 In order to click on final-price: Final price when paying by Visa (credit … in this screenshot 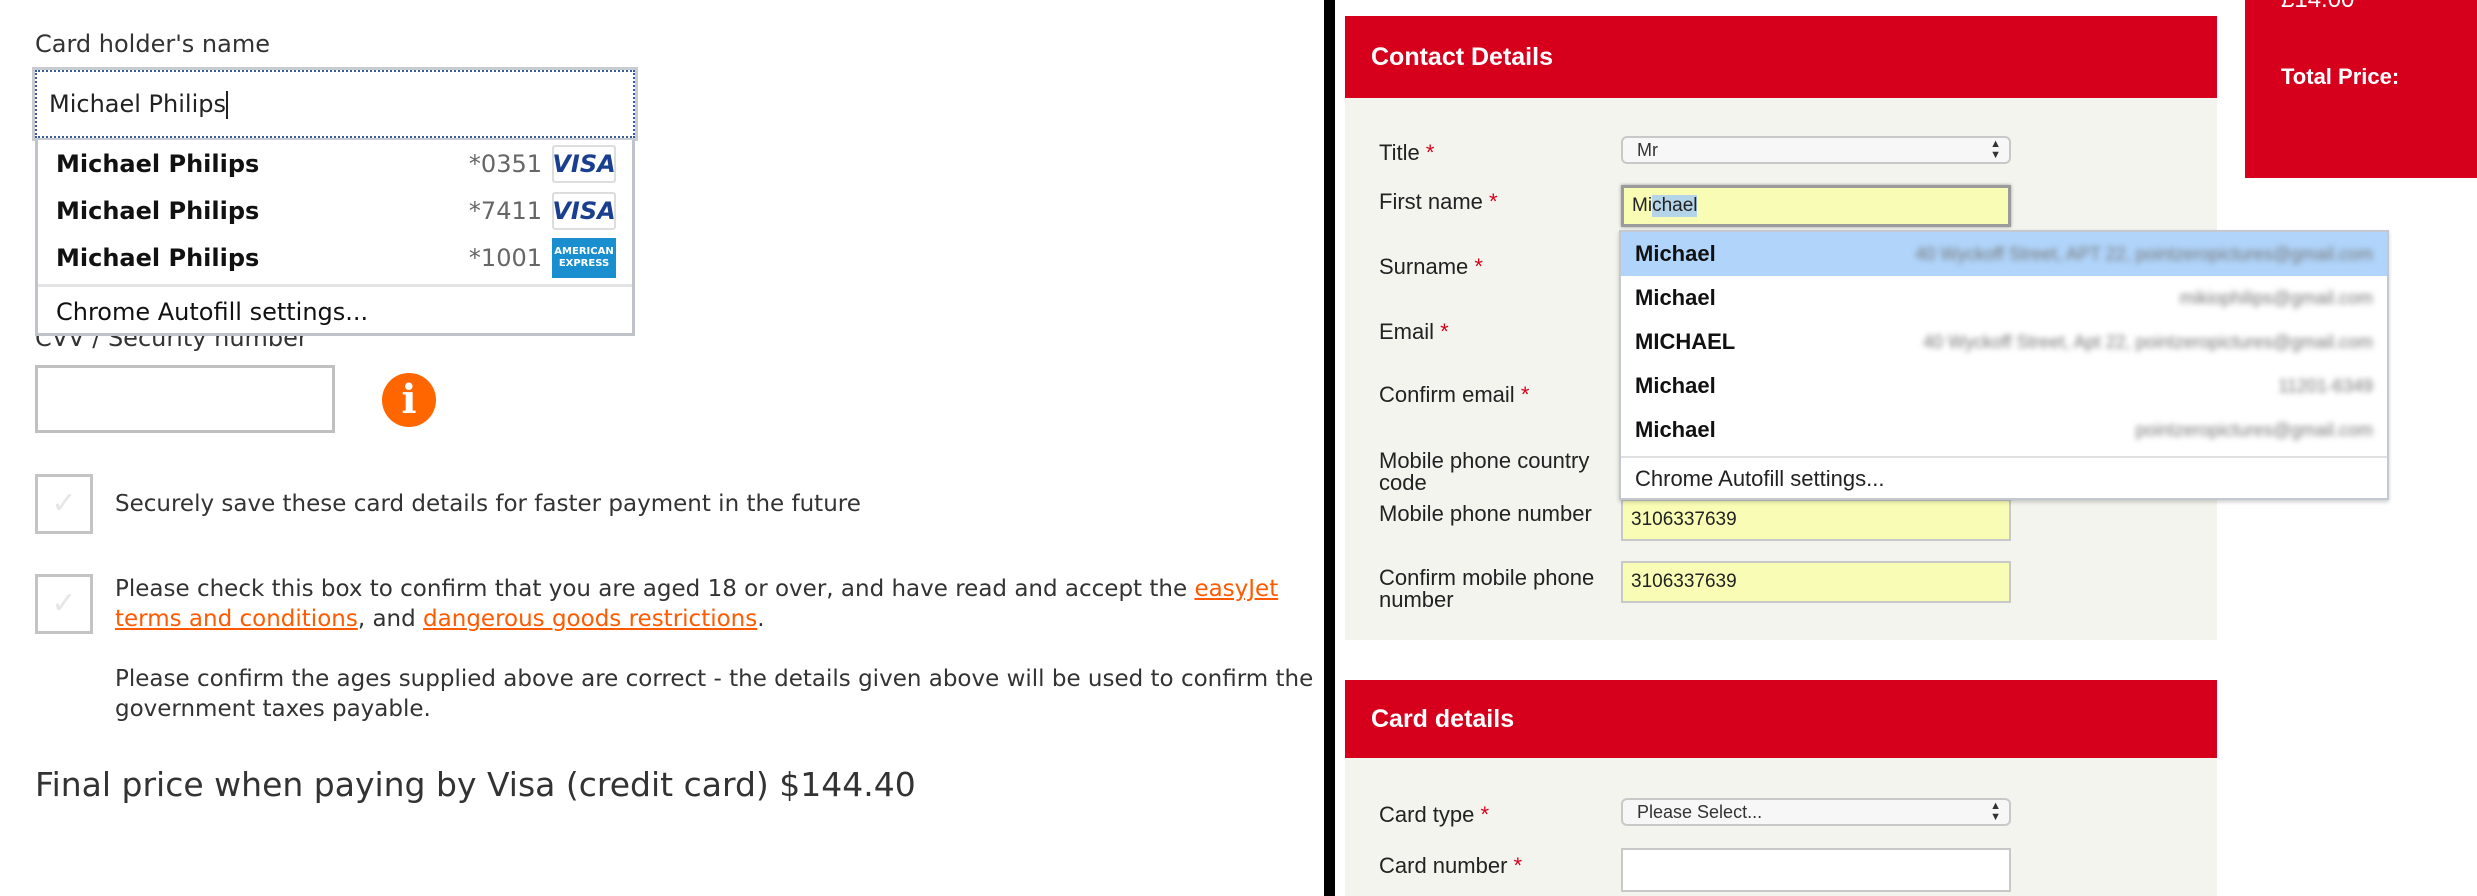, I will do `click(475, 784)`.